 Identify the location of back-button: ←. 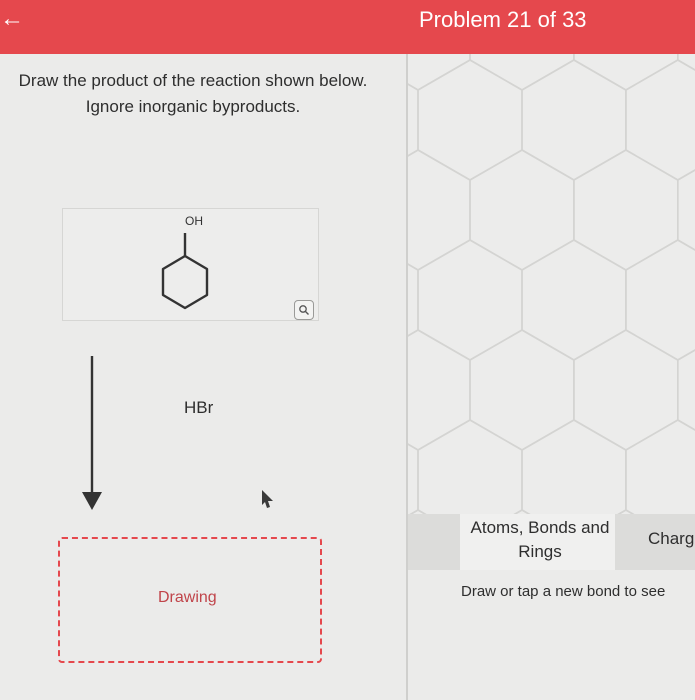
(12, 19).